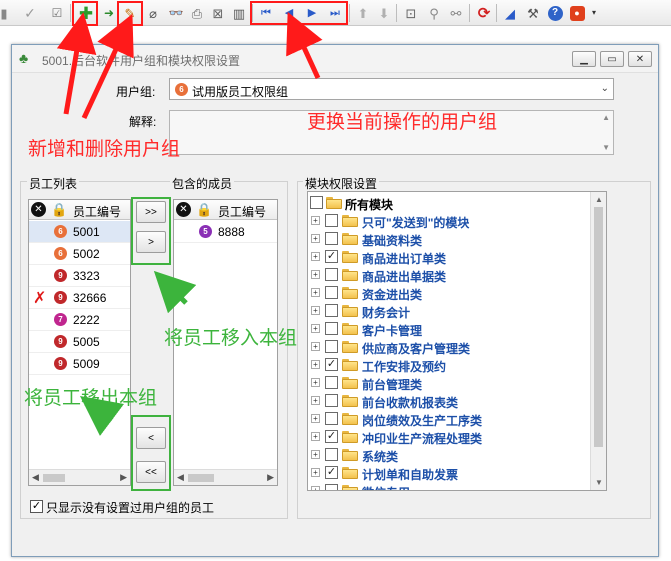 Image resolution: width=671 pixels, height=561 pixels. Describe the element at coordinates (91, 398) in the screenshot. I see `annotation-move-out: 将员工移出本组` at that location.